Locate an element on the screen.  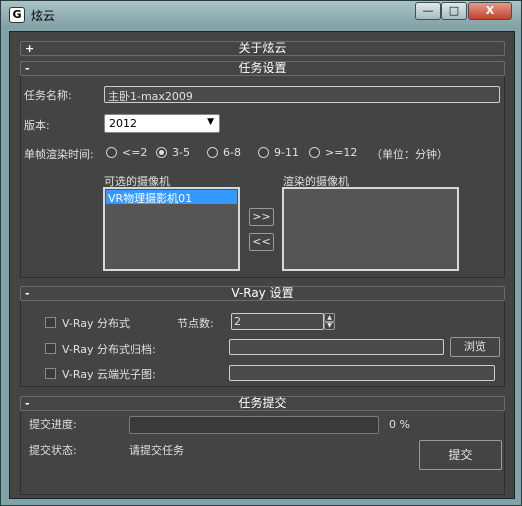
nodes-down-button: ▼ is located at coordinates (329, 326).